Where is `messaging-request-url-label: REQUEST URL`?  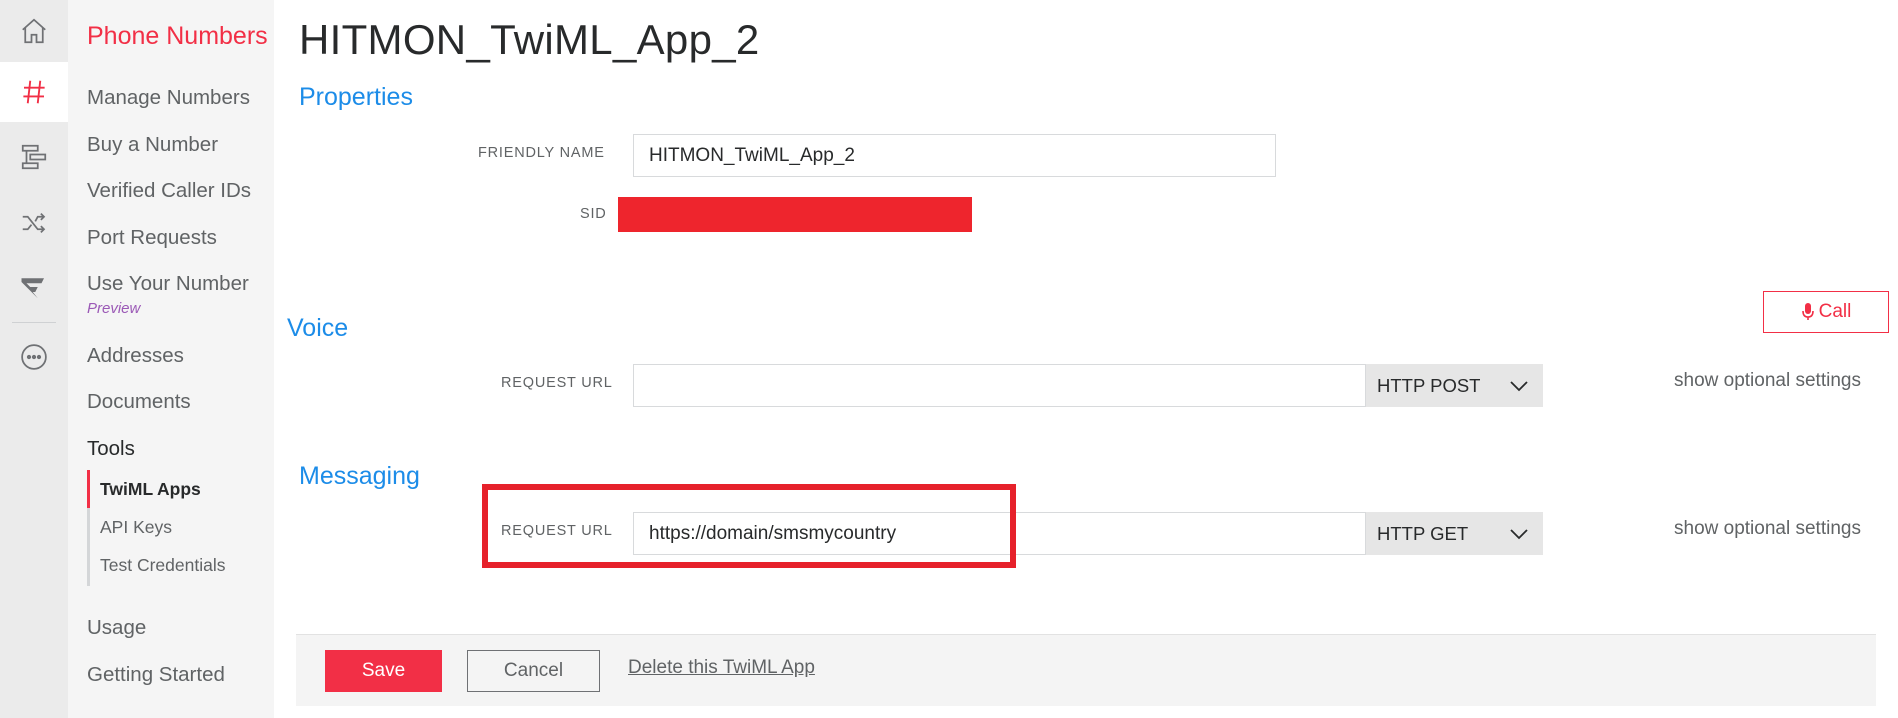 messaging-request-url-label: REQUEST URL is located at coordinates (557, 531).